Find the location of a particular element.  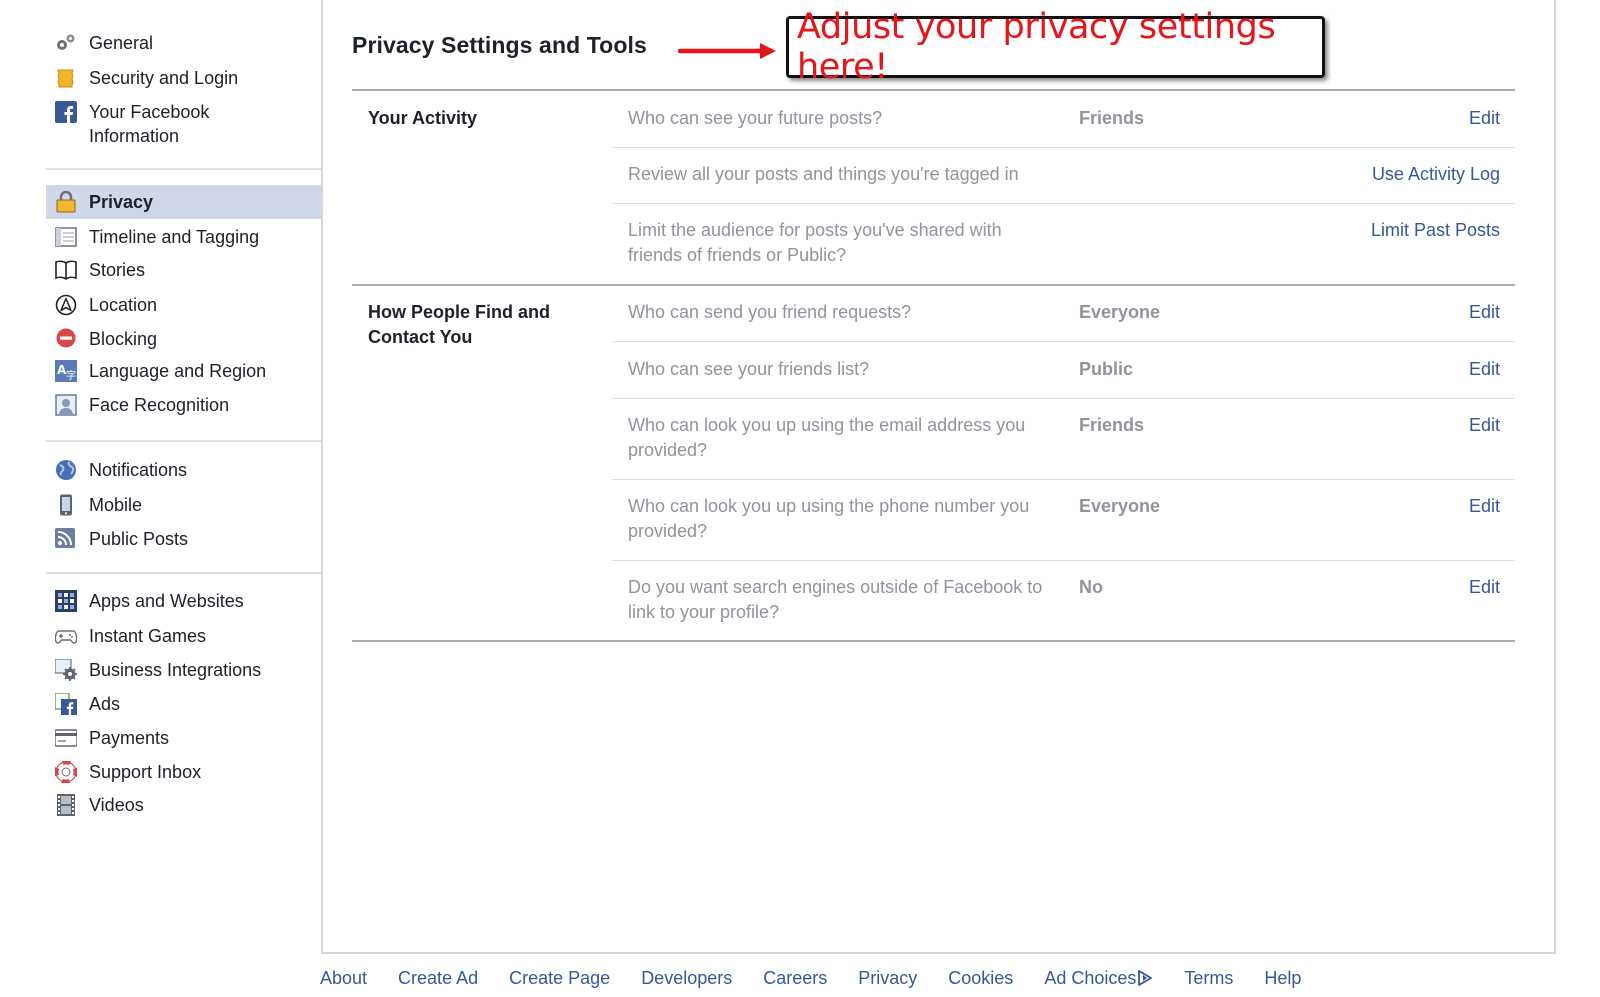

sidebar-item-label: Videos is located at coordinates (116, 805).